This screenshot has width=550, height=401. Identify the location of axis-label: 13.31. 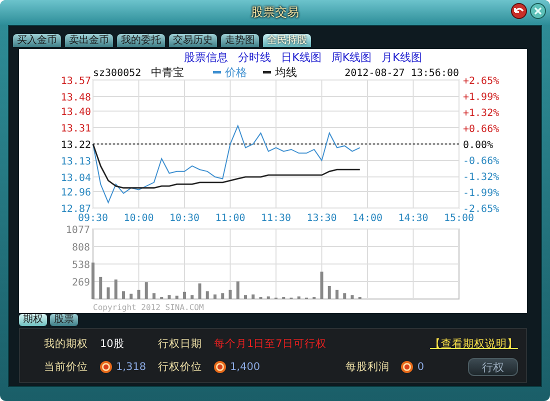
(75, 129).